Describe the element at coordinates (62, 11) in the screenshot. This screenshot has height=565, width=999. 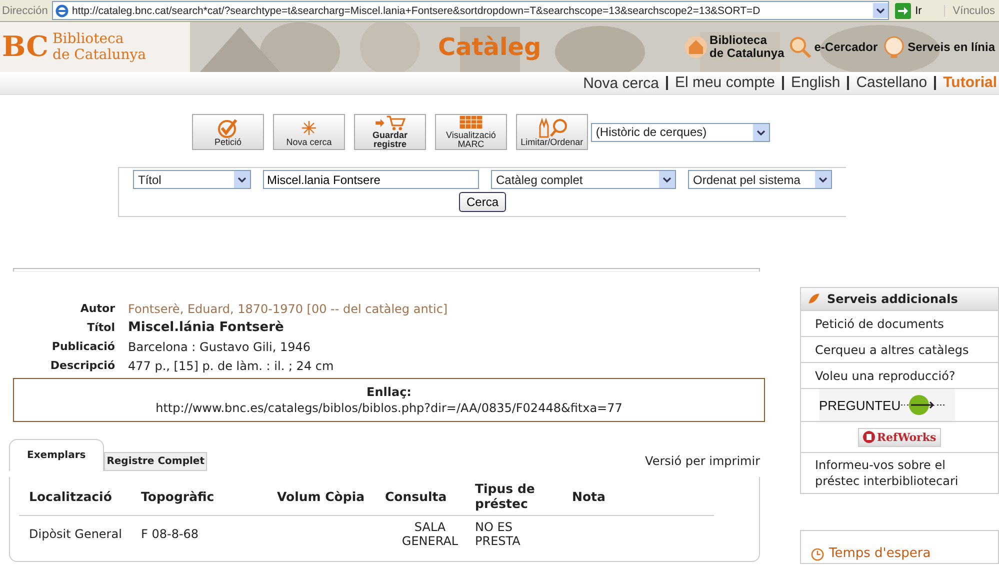
I see `browser-icon` at that location.